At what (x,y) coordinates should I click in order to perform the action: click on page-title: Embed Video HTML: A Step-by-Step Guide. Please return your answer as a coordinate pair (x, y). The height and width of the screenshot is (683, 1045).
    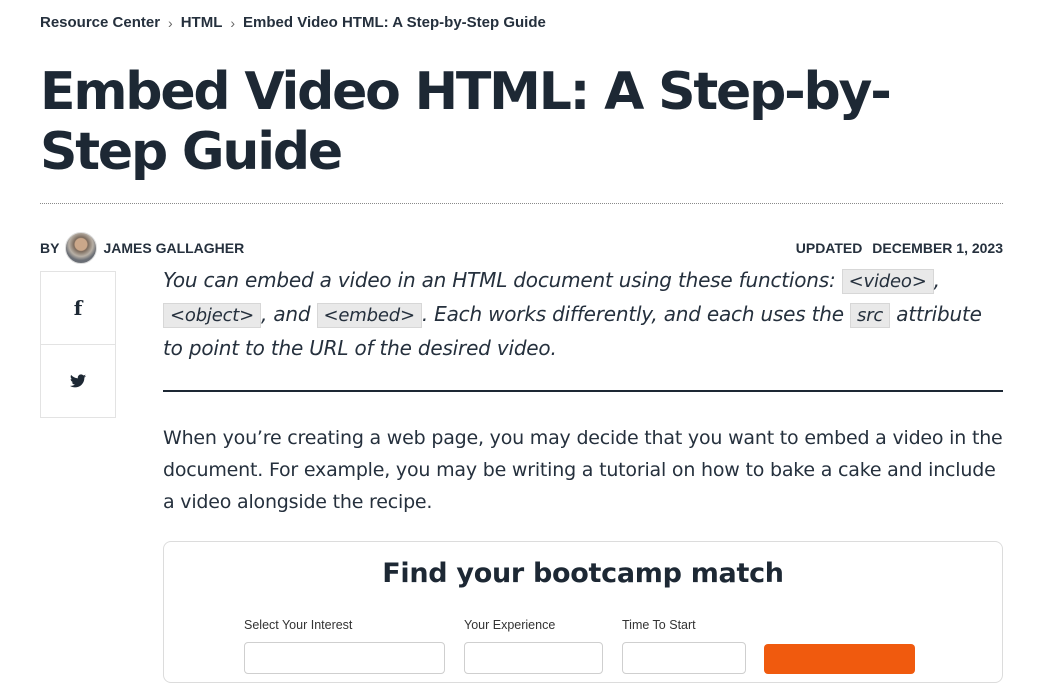
    Looking at the image, I should click on (466, 122).